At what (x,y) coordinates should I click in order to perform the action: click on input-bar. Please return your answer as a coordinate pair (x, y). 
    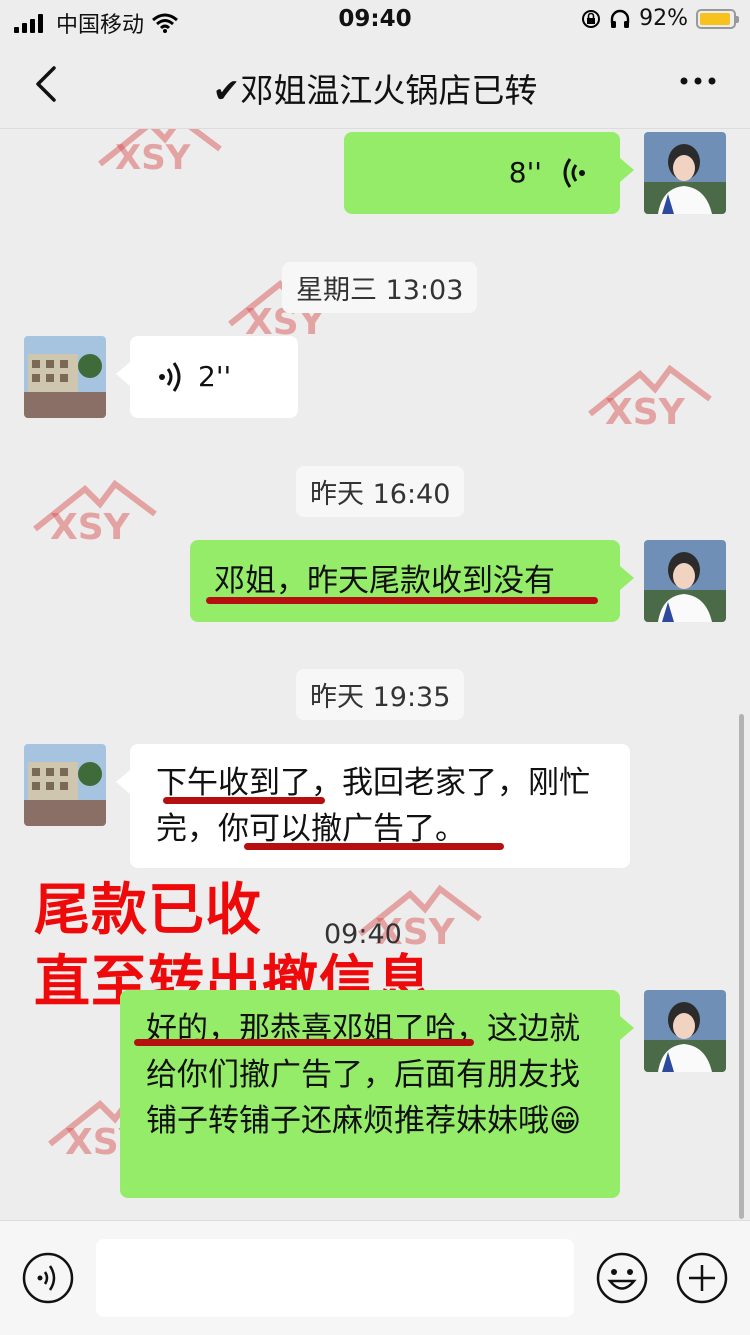
    Looking at the image, I should click on (375, 1277).